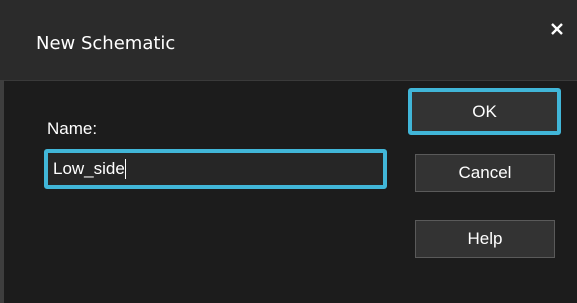 The image size is (577, 303). What do you see at coordinates (125, 169) in the screenshot?
I see `text-caret` at bounding box center [125, 169].